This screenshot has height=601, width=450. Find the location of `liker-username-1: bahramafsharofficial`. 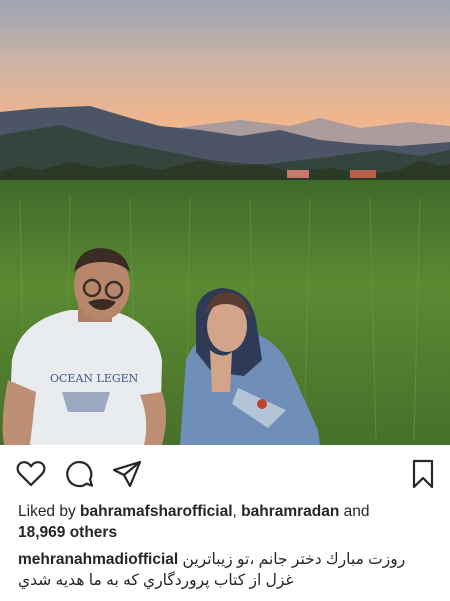

liker-username-1: bahramafsharofficial is located at coordinates (156, 511).